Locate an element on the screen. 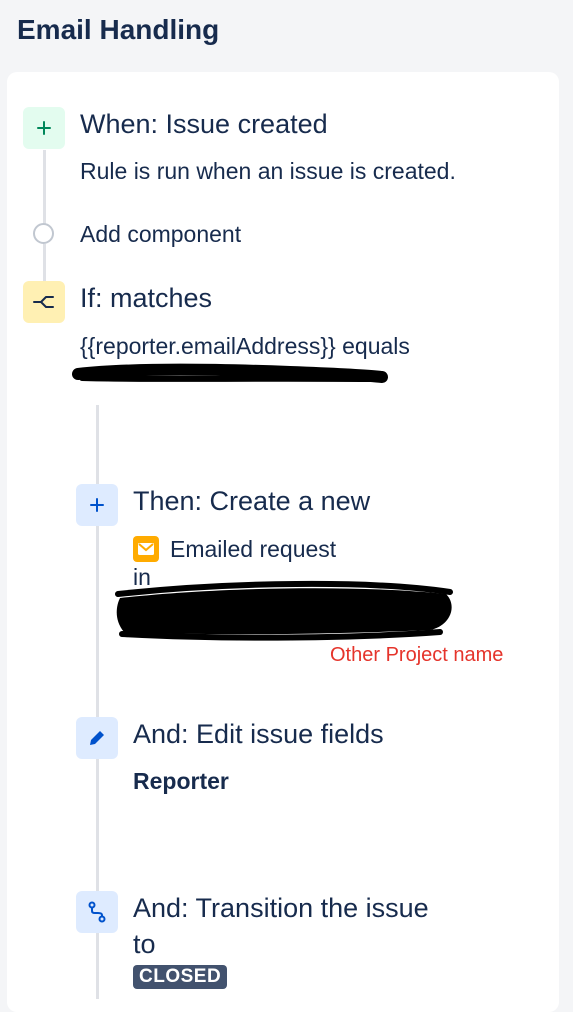 The image size is (573, 1012). transition-icon is located at coordinates (97, 912).